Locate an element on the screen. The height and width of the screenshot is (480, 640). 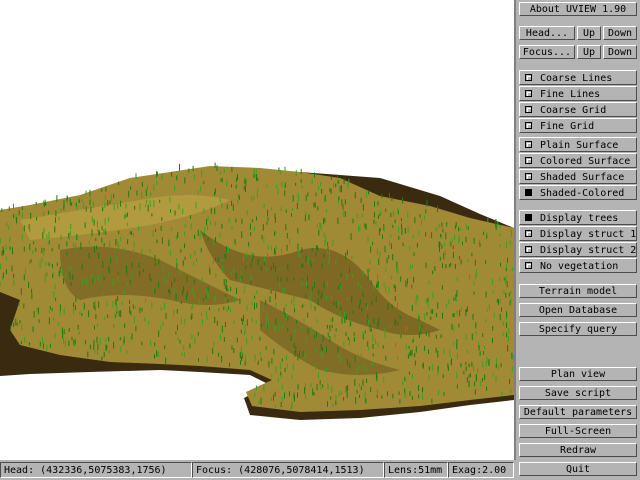
status-focus-label: Focus: is located at coordinates (214, 470).